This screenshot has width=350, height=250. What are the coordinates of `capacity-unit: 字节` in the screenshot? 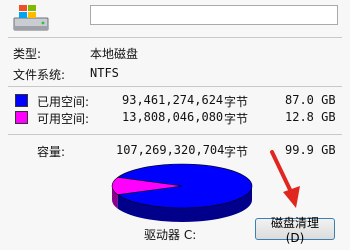 It's located at (236, 152).